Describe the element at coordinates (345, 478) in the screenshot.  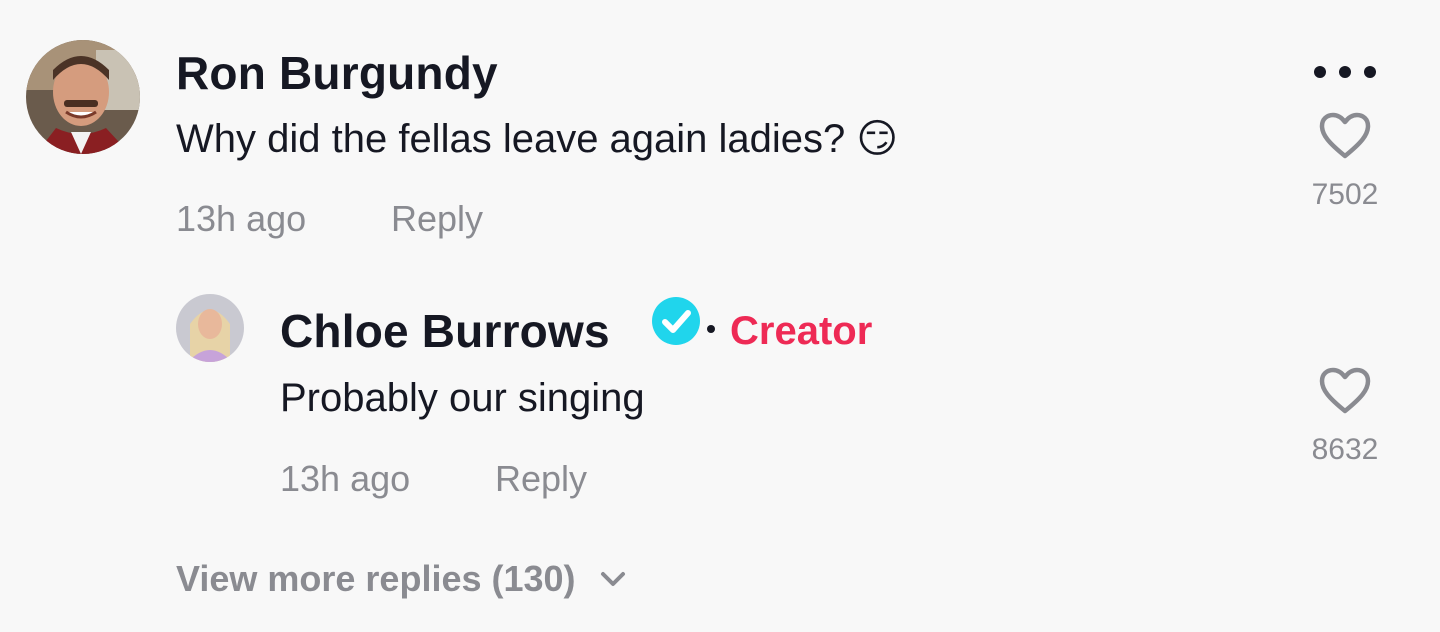
I see `reply-timestamp: 13h ago` at that location.